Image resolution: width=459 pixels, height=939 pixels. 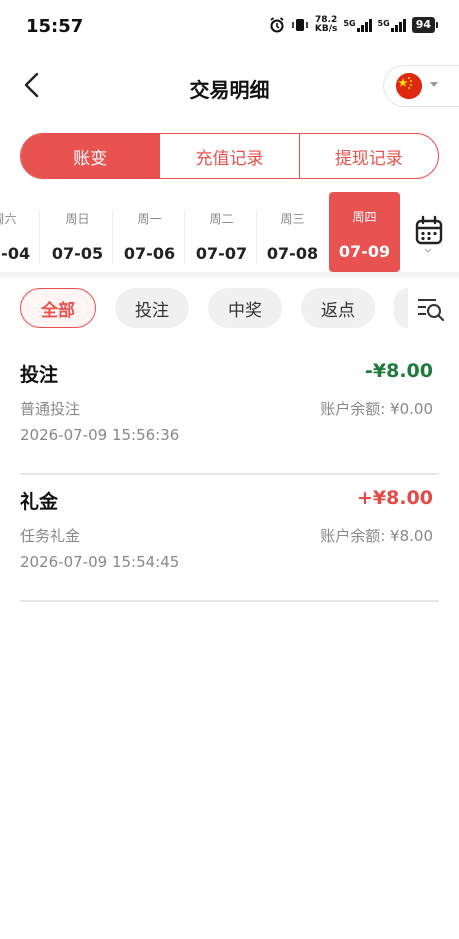 What do you see at coordinates (152, 308) in the screenshot?
I see `filter-chip-bet: 投注` at bounding box center [152, 308].